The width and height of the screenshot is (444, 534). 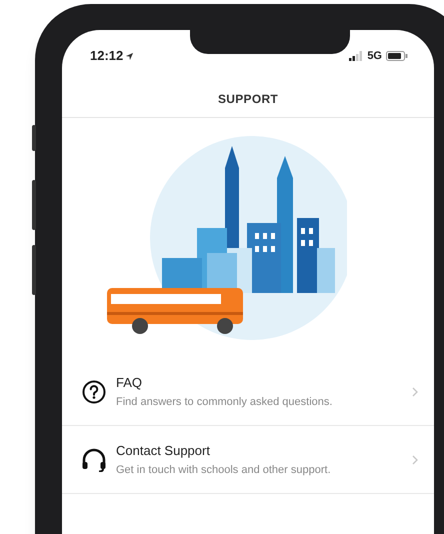 What do you see at coordinates (107, 56) in the screenshot?
I see `status-time: 12:12` at bounding box center [107, 56].